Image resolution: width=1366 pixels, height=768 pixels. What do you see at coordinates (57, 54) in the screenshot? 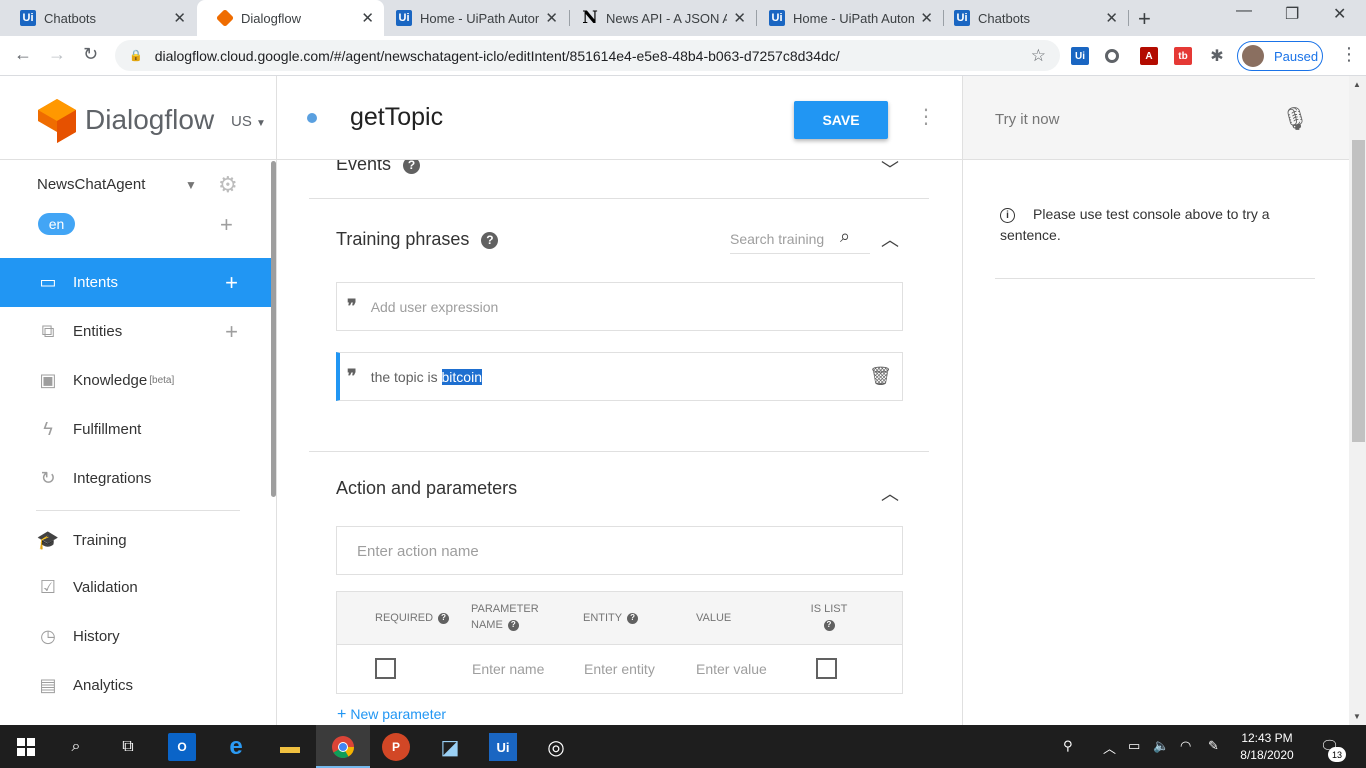
I see `forward-arrow-icon: →` at bounding box center [57, 54].